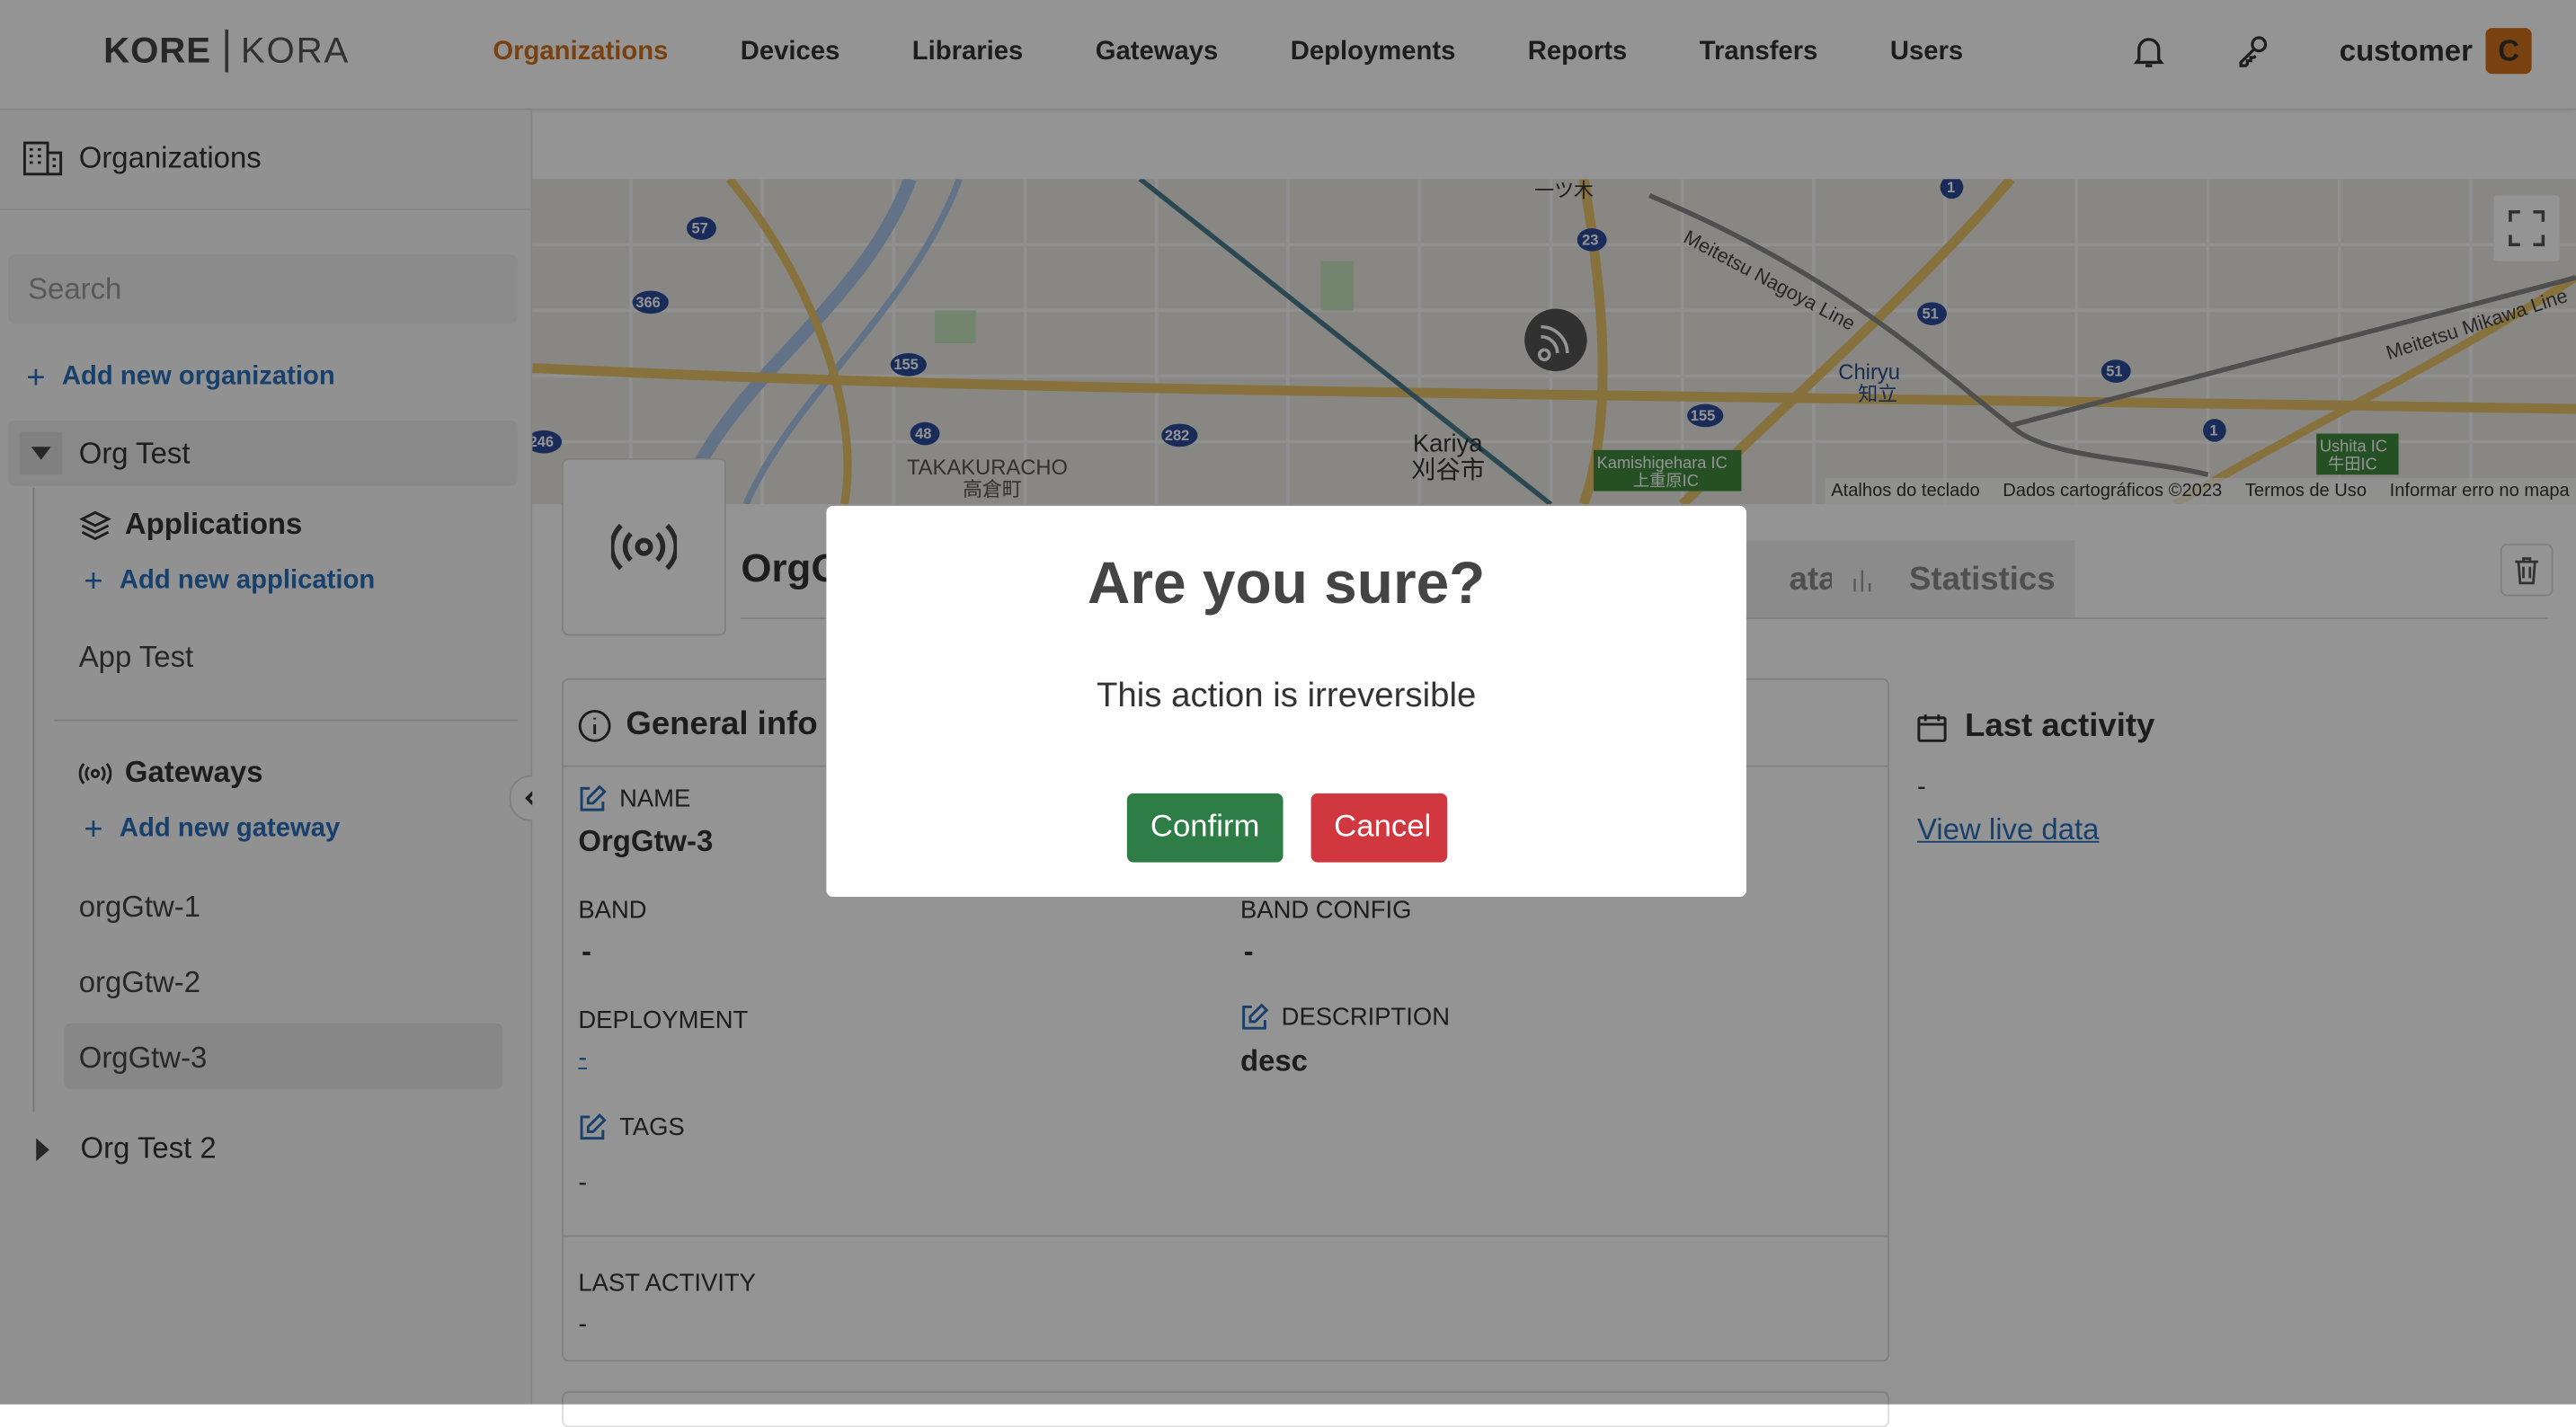 The image size is (2576, 1427). Describe the element at coordinates (1205, 828) in the screenshot. I see `confirm-button: Confirm` at that location.